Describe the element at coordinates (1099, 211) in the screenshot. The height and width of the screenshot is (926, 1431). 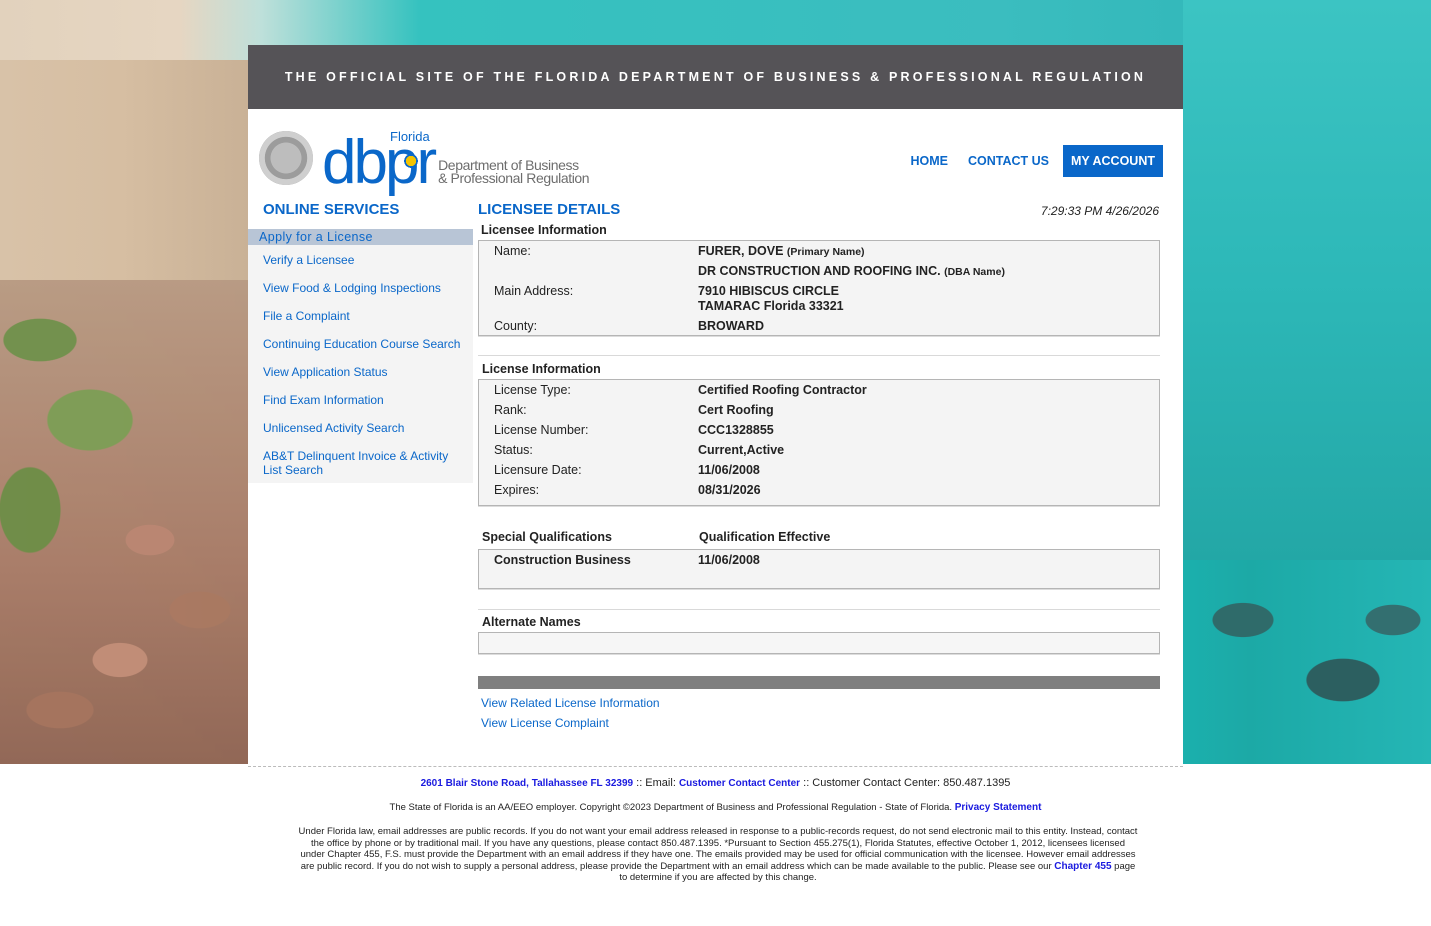
I see `timestamp: 7:29:33 PM 4/26/2026` at that location.